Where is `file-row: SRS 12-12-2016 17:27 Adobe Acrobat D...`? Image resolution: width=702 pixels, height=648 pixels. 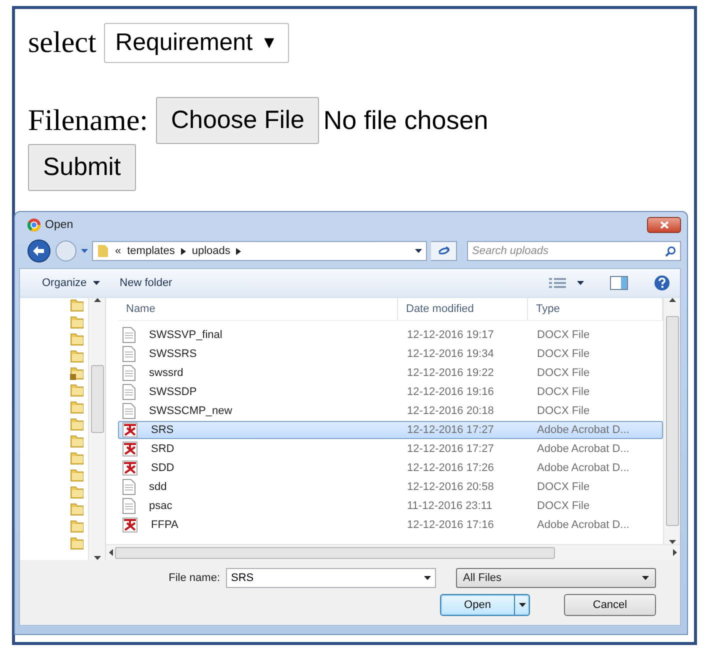
file-row: SRS 12-12-2016 17:27 Adobe Acrobat D... is located at coordinates (390, 430).